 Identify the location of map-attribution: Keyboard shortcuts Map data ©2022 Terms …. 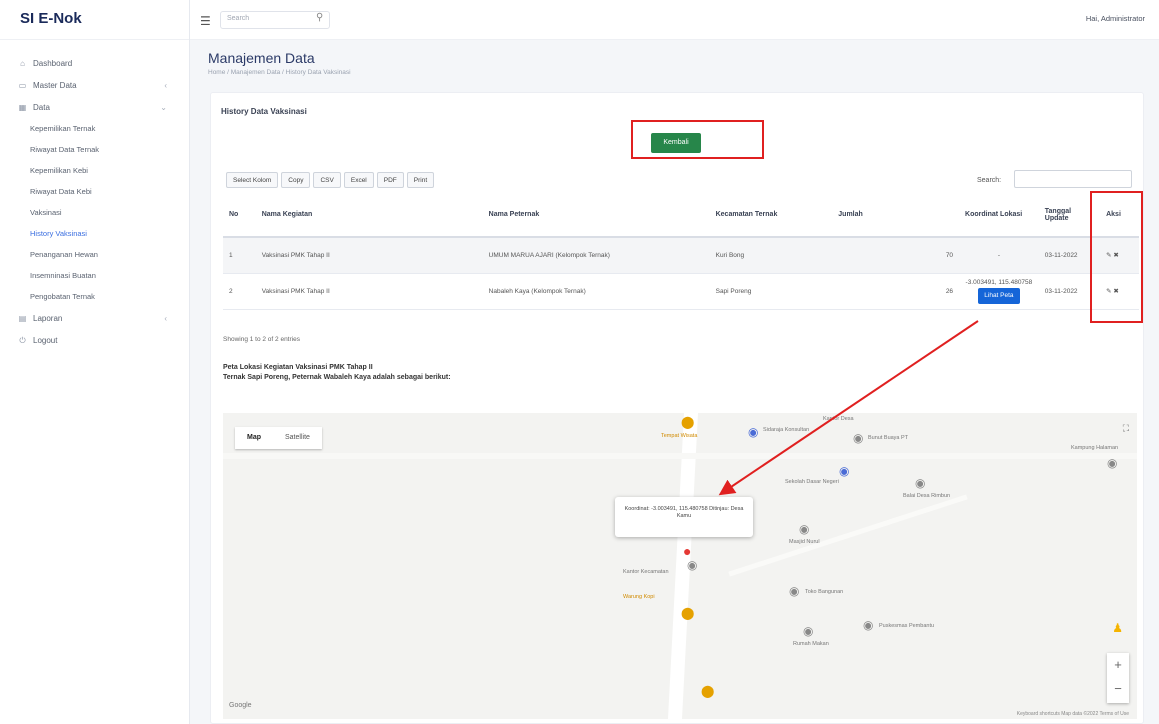
(1073, 714).